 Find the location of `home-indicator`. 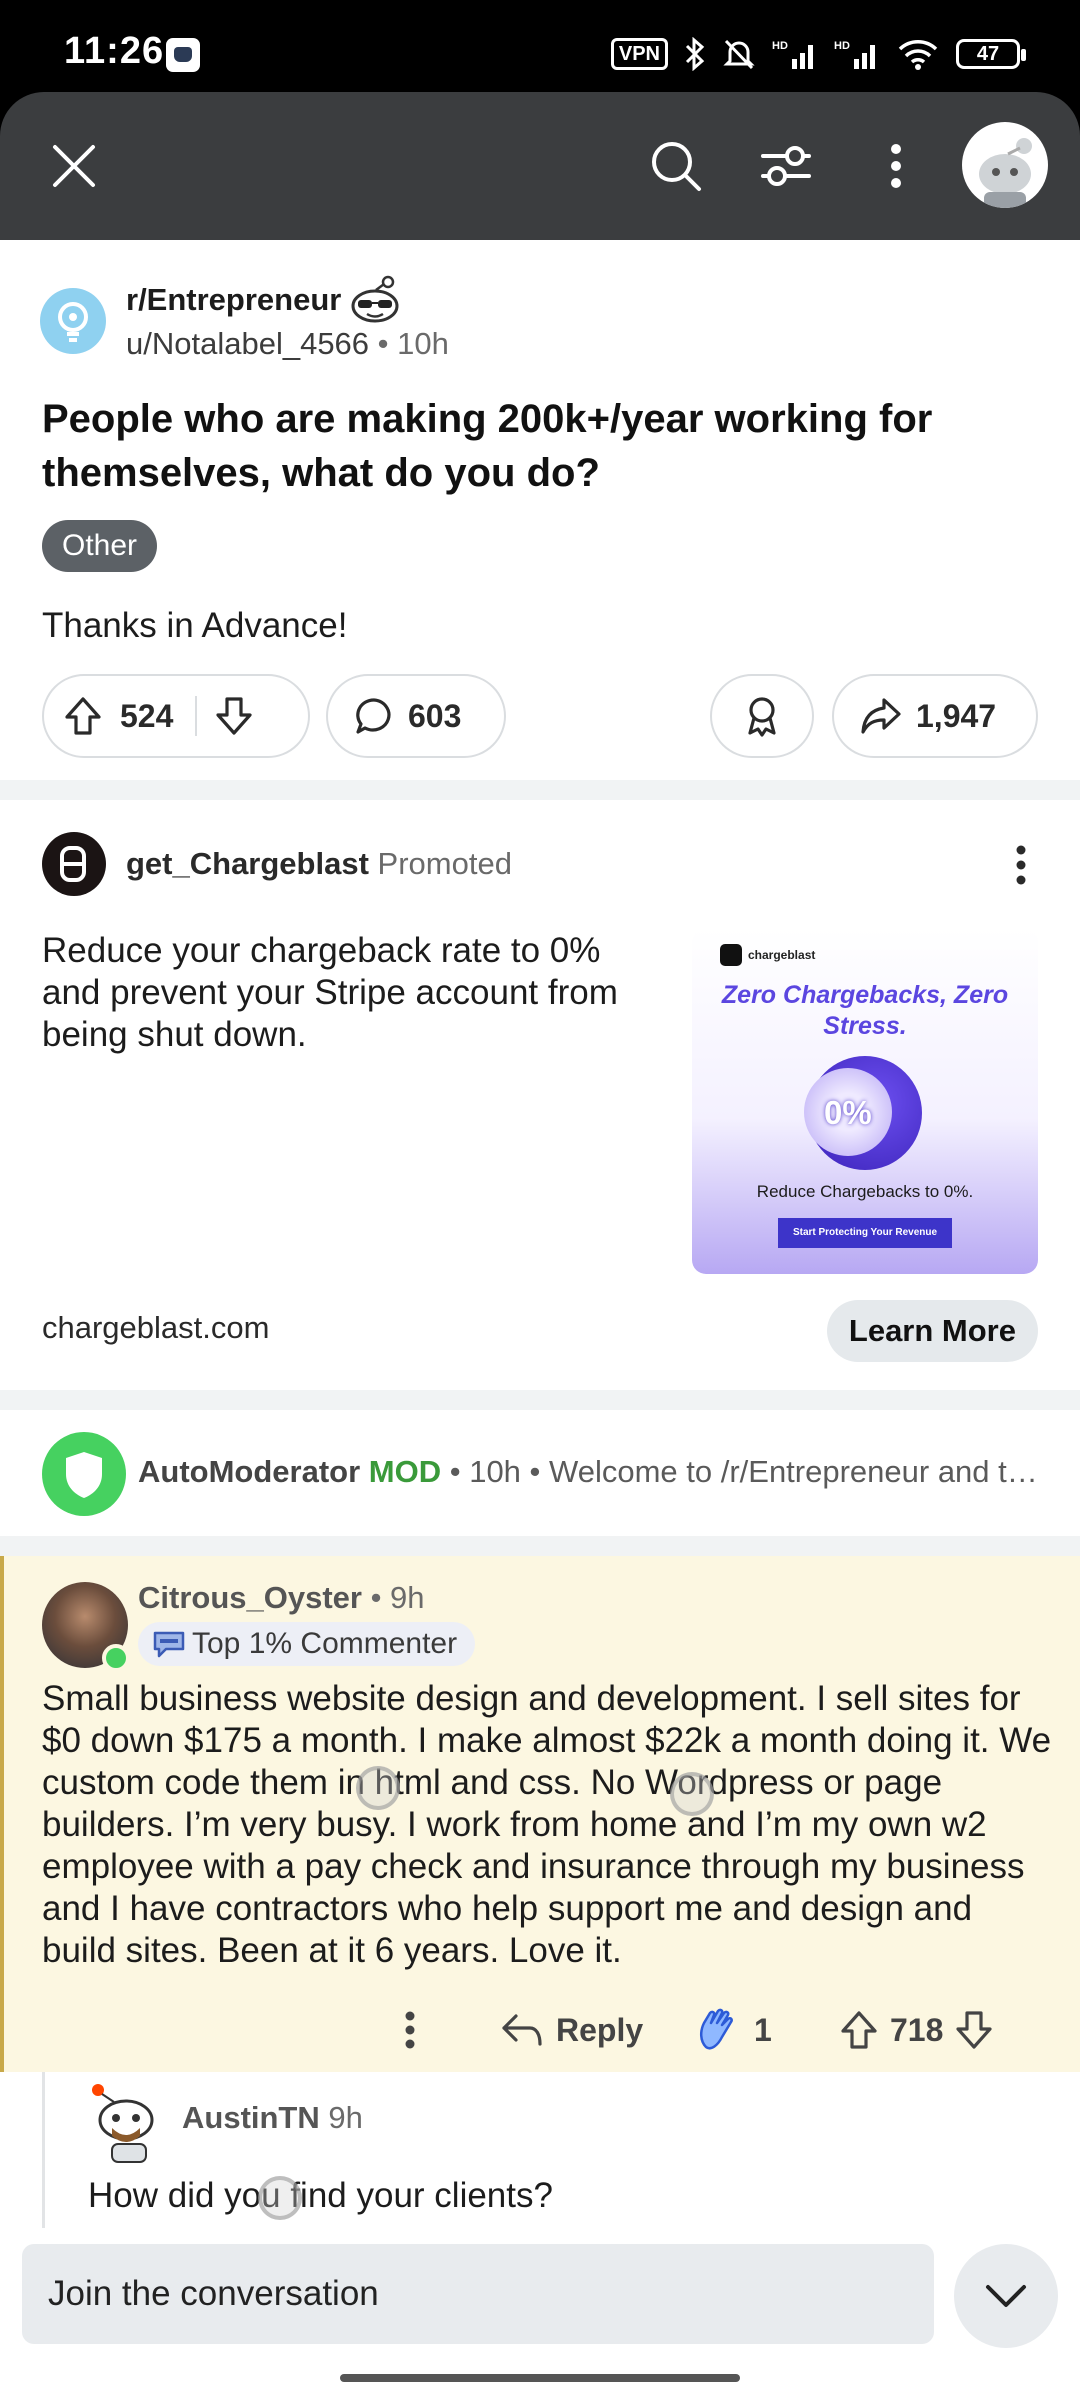

home-indicator is located at coordinates (540, 2378).